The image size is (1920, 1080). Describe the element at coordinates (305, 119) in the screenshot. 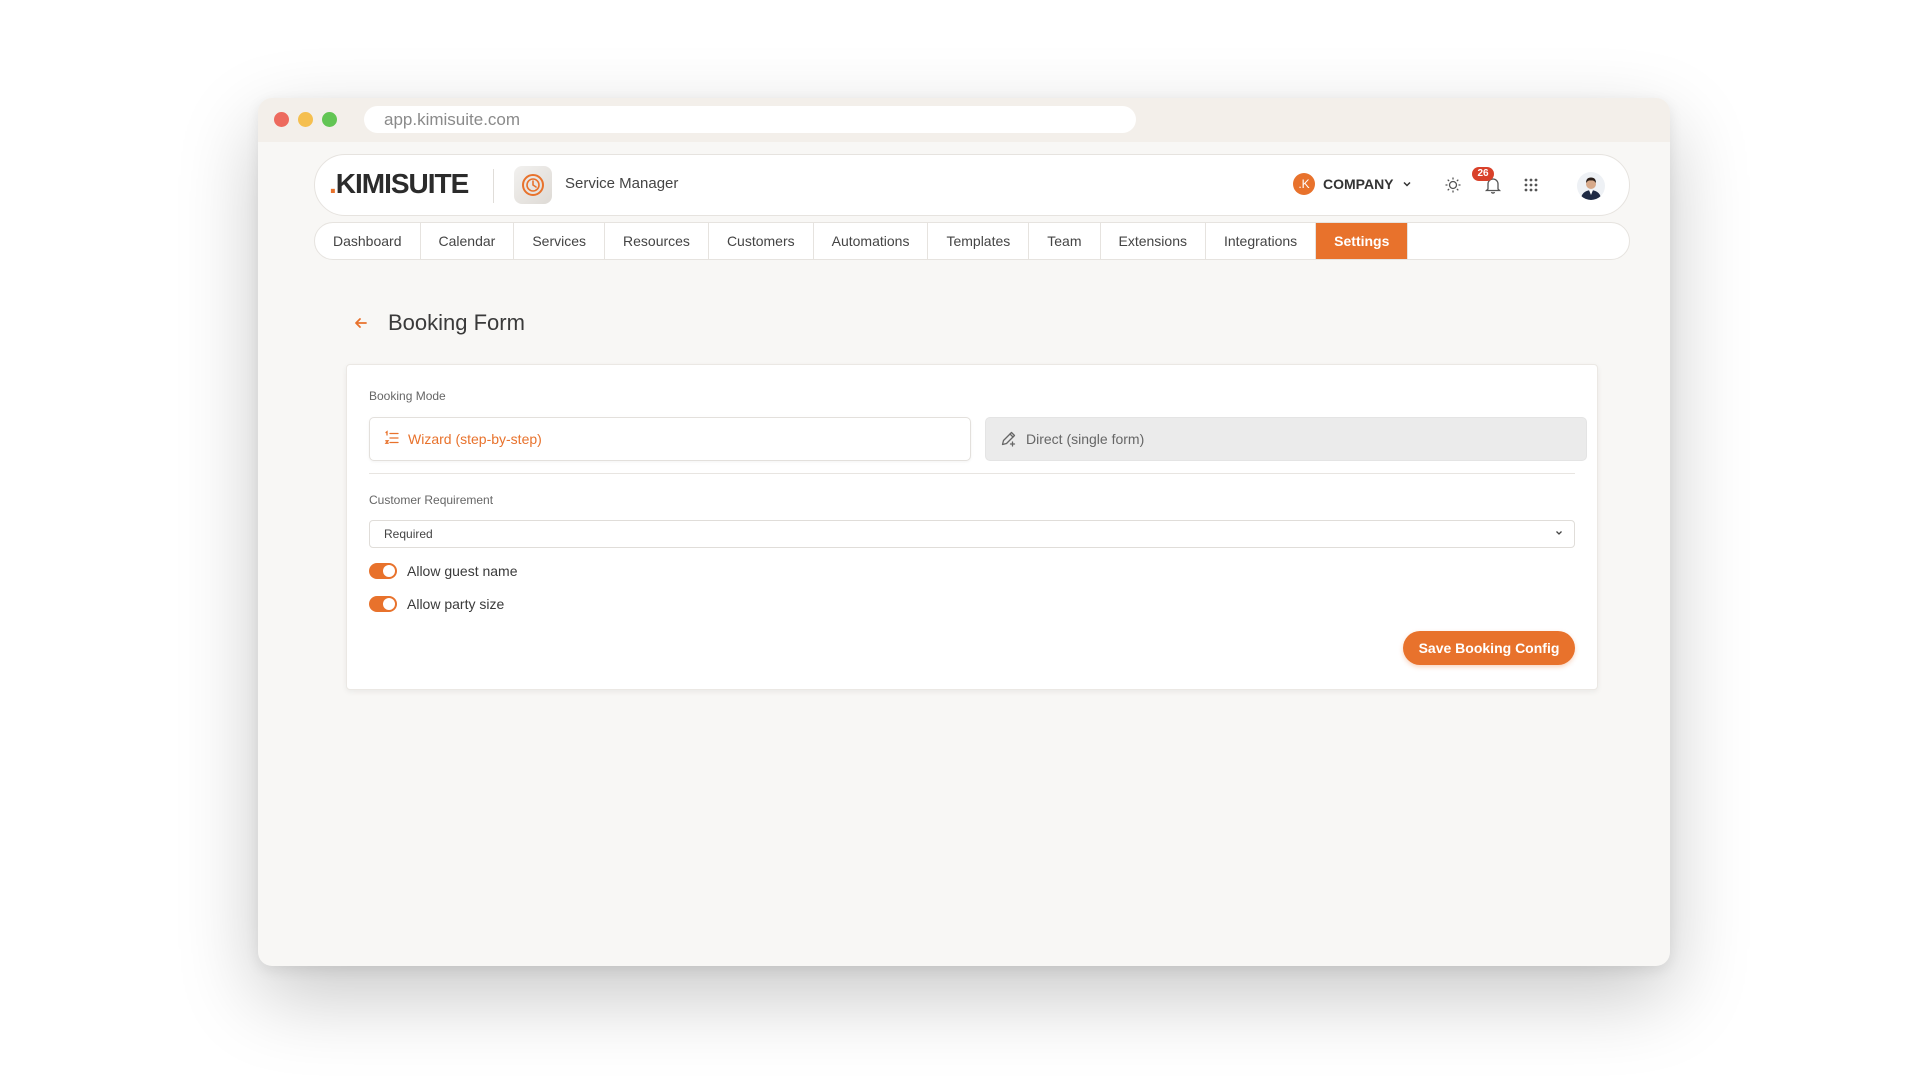

I see `minimize-window-button` at that location.